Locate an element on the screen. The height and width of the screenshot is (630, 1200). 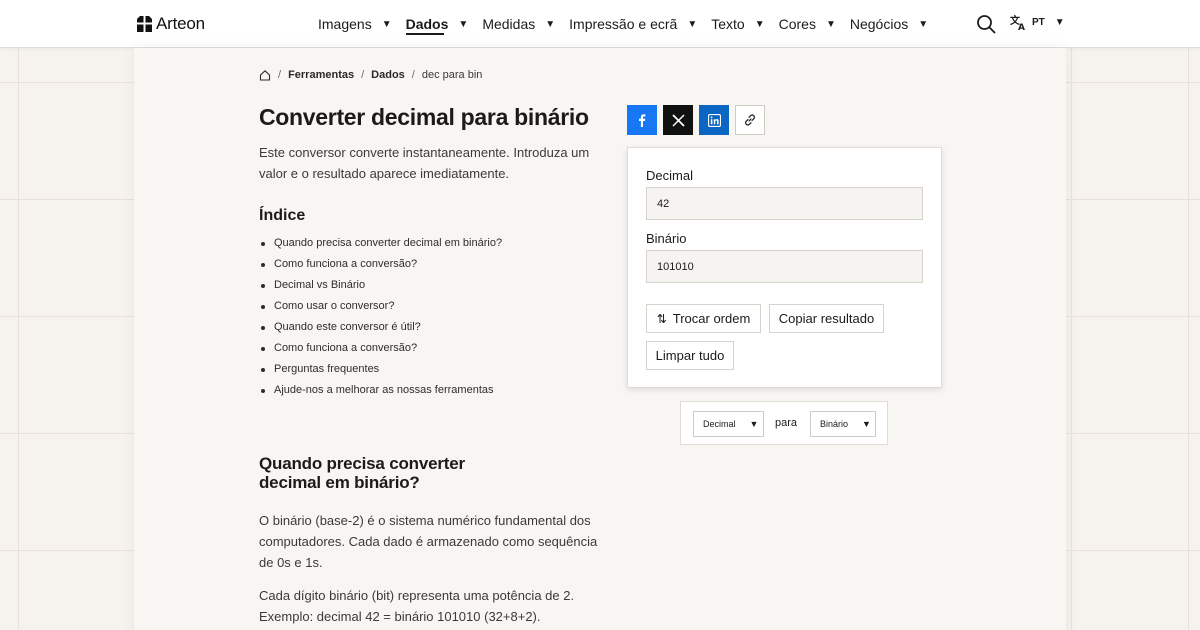
nav-item-dados: Dados ▼ is located at coordinates (437, 24).